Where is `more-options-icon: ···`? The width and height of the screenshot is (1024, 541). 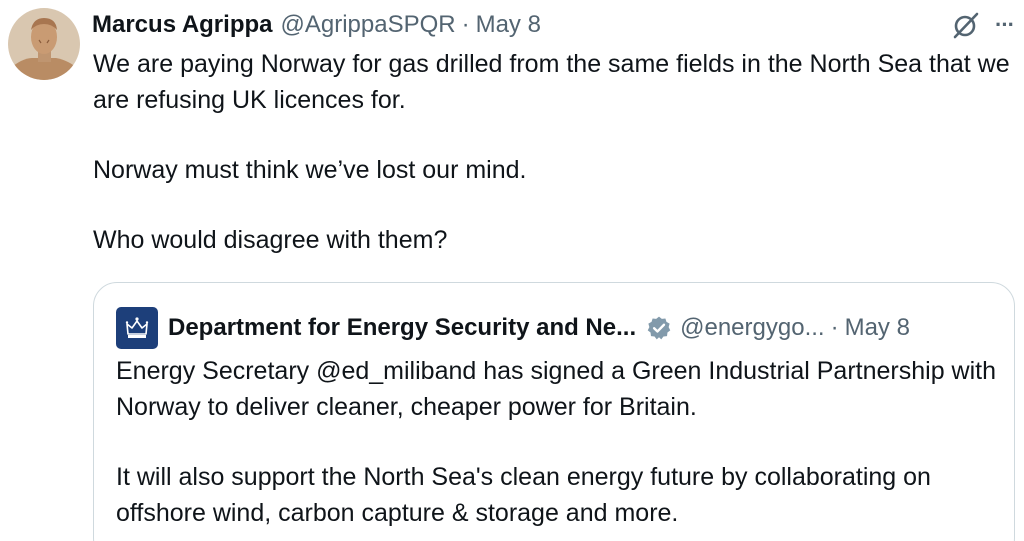 more-options-icon: ··· is located at coordinates (1005, 25).